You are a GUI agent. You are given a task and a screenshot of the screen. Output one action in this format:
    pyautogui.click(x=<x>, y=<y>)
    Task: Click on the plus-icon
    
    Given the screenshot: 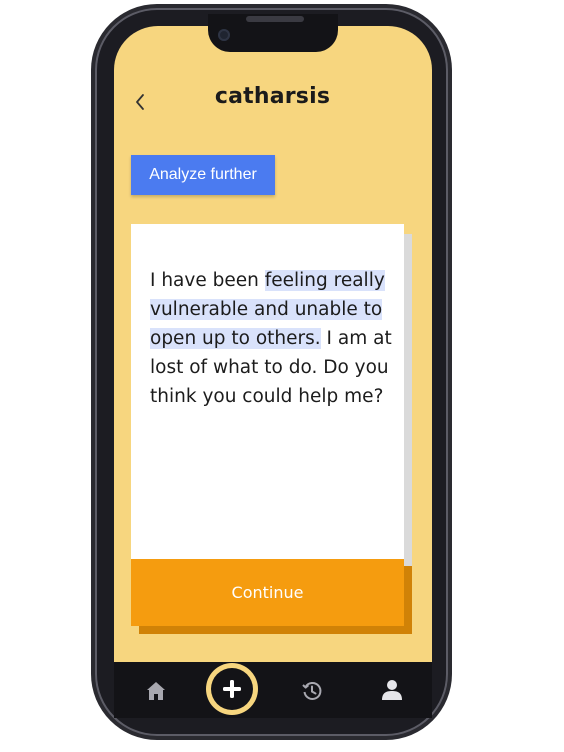 What is the action you would take?
    pyautogui.click(x=232, y=689)
    